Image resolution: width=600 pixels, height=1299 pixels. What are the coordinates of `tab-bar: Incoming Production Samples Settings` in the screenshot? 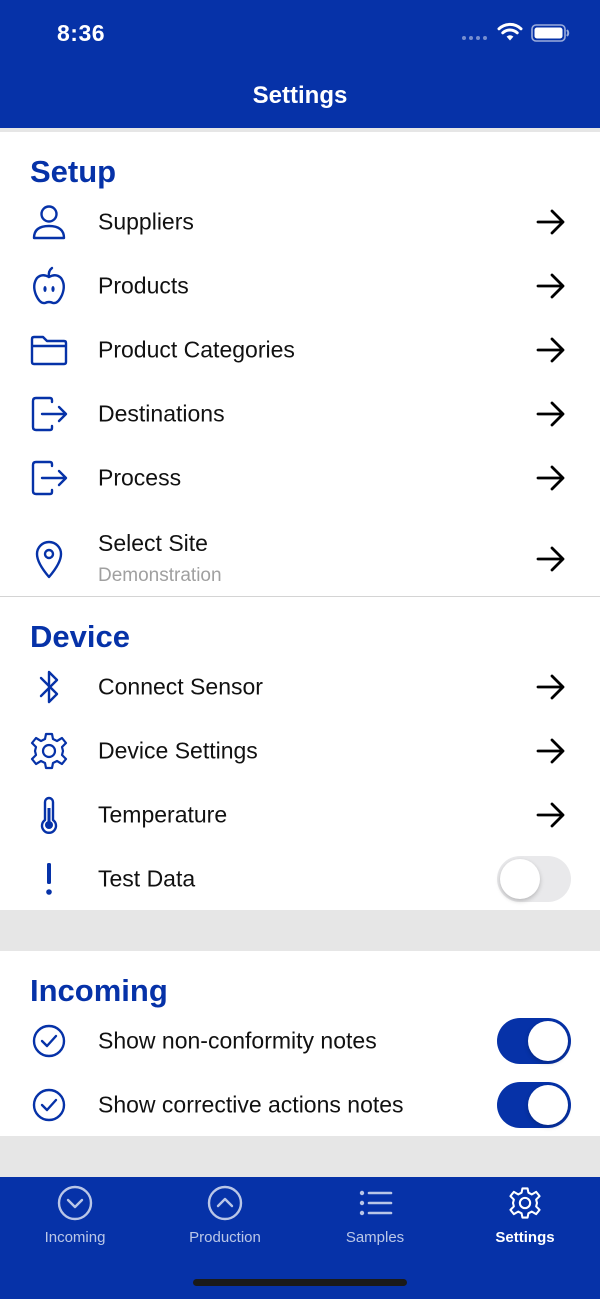 It's located at (300, 1238).